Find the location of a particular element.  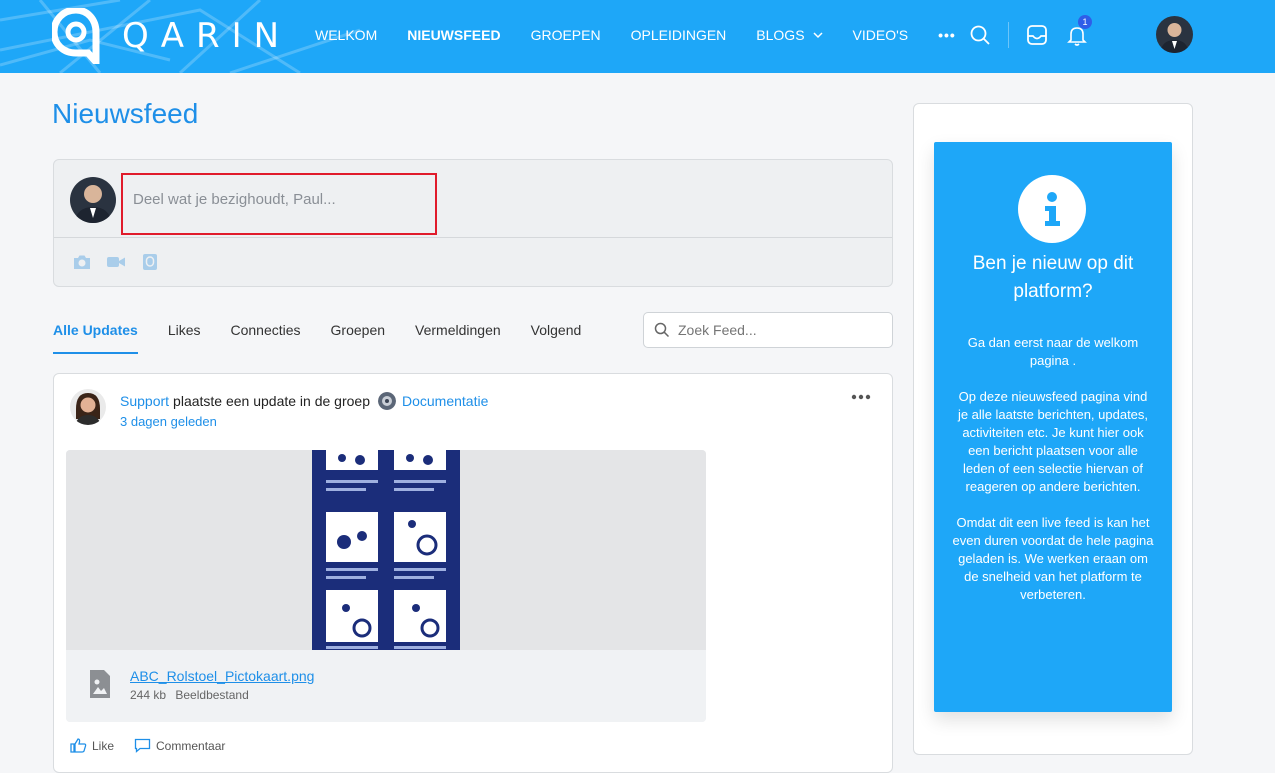

info-paragraph: Ga dan eerst naar de welkom pagina . is located at coordinates (1053, 351).